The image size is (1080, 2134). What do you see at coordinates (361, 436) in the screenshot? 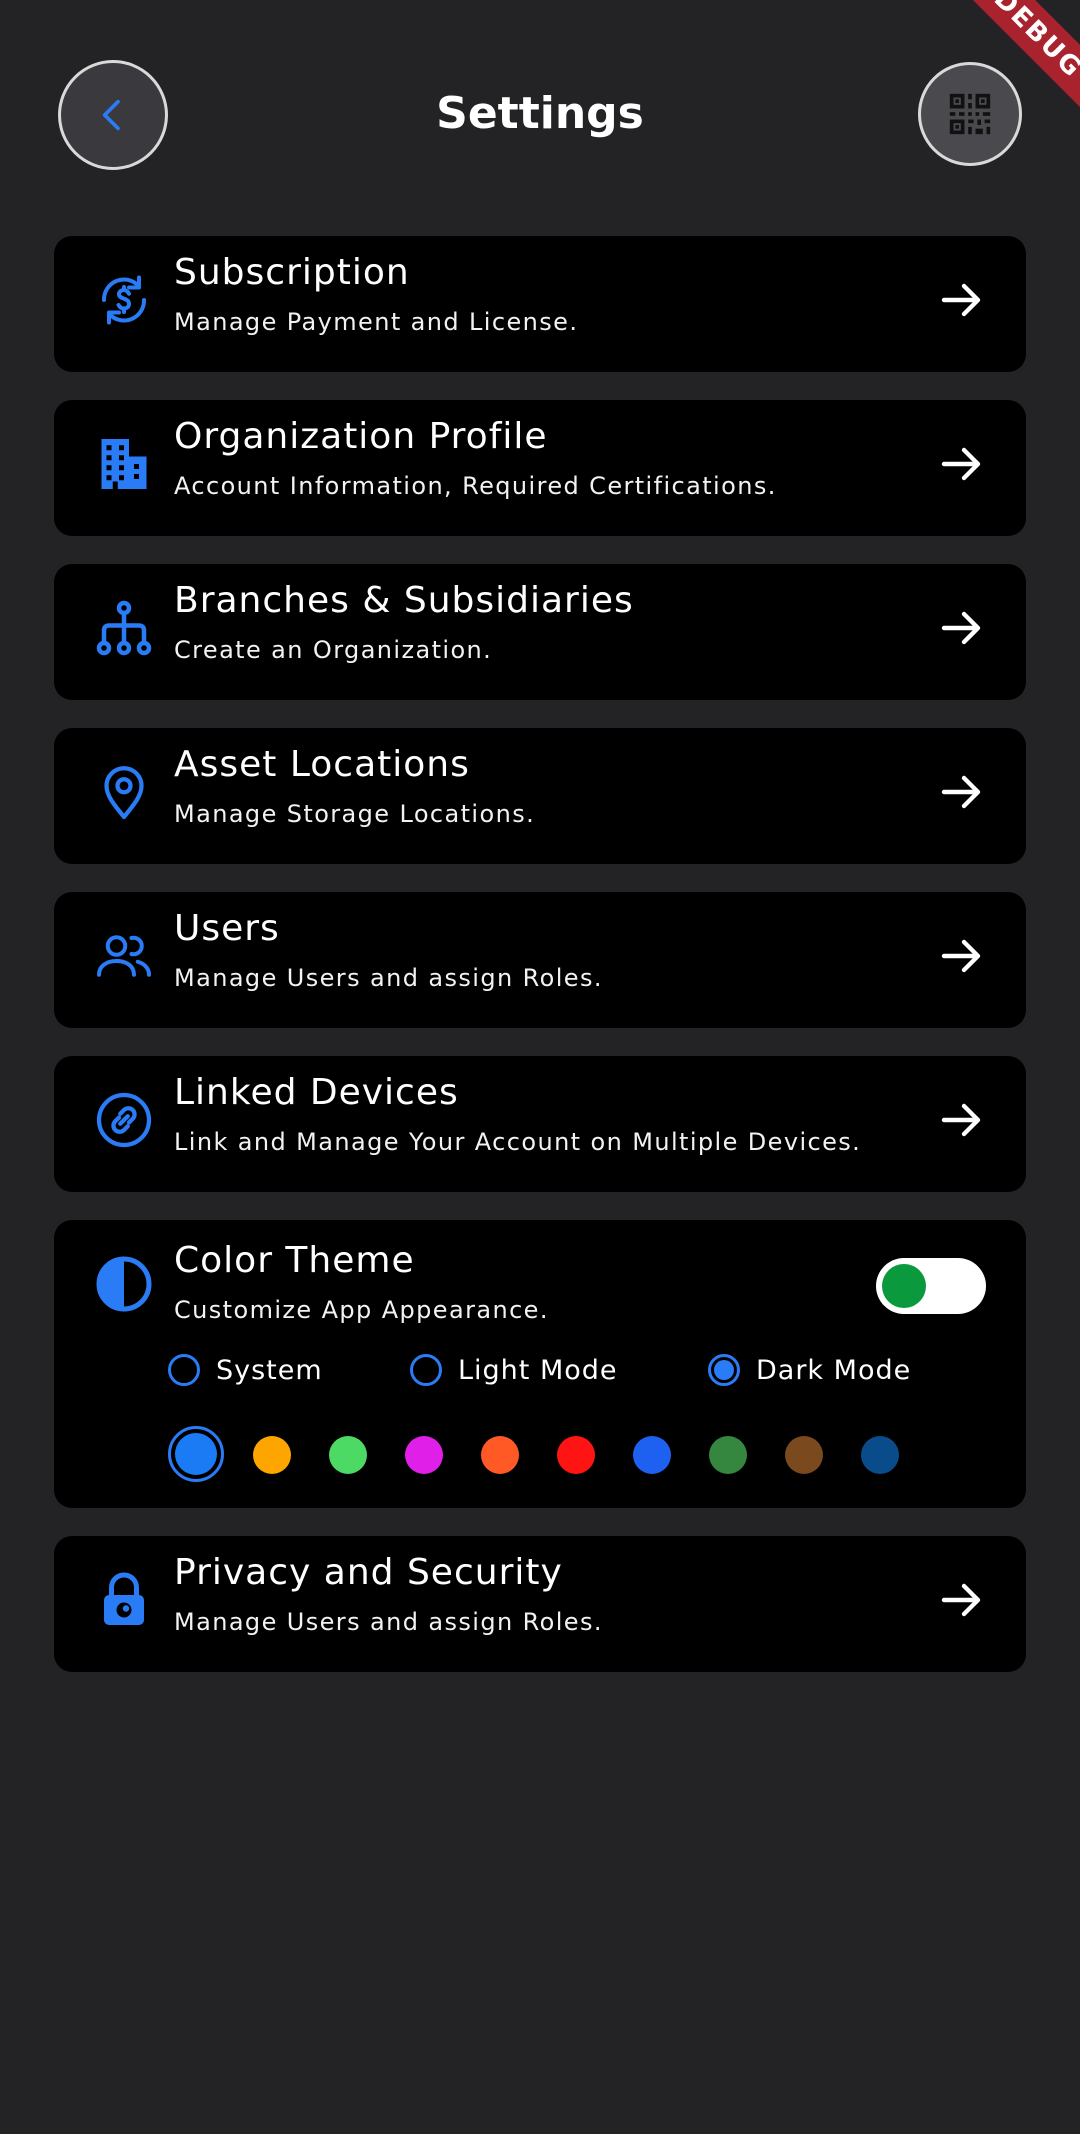
I see `item-title: Organization Profile` at bounding box center [361, 436].